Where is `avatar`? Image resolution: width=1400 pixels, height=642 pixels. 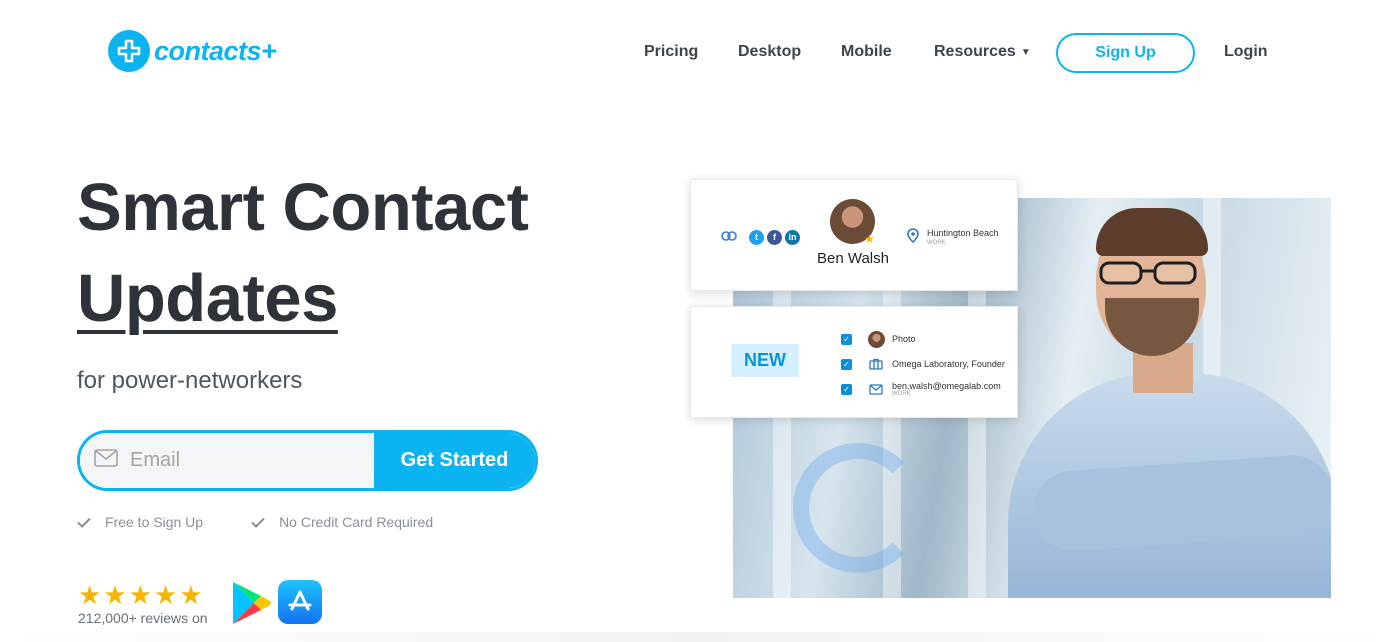 avatar is located at coordinates (876, 339).